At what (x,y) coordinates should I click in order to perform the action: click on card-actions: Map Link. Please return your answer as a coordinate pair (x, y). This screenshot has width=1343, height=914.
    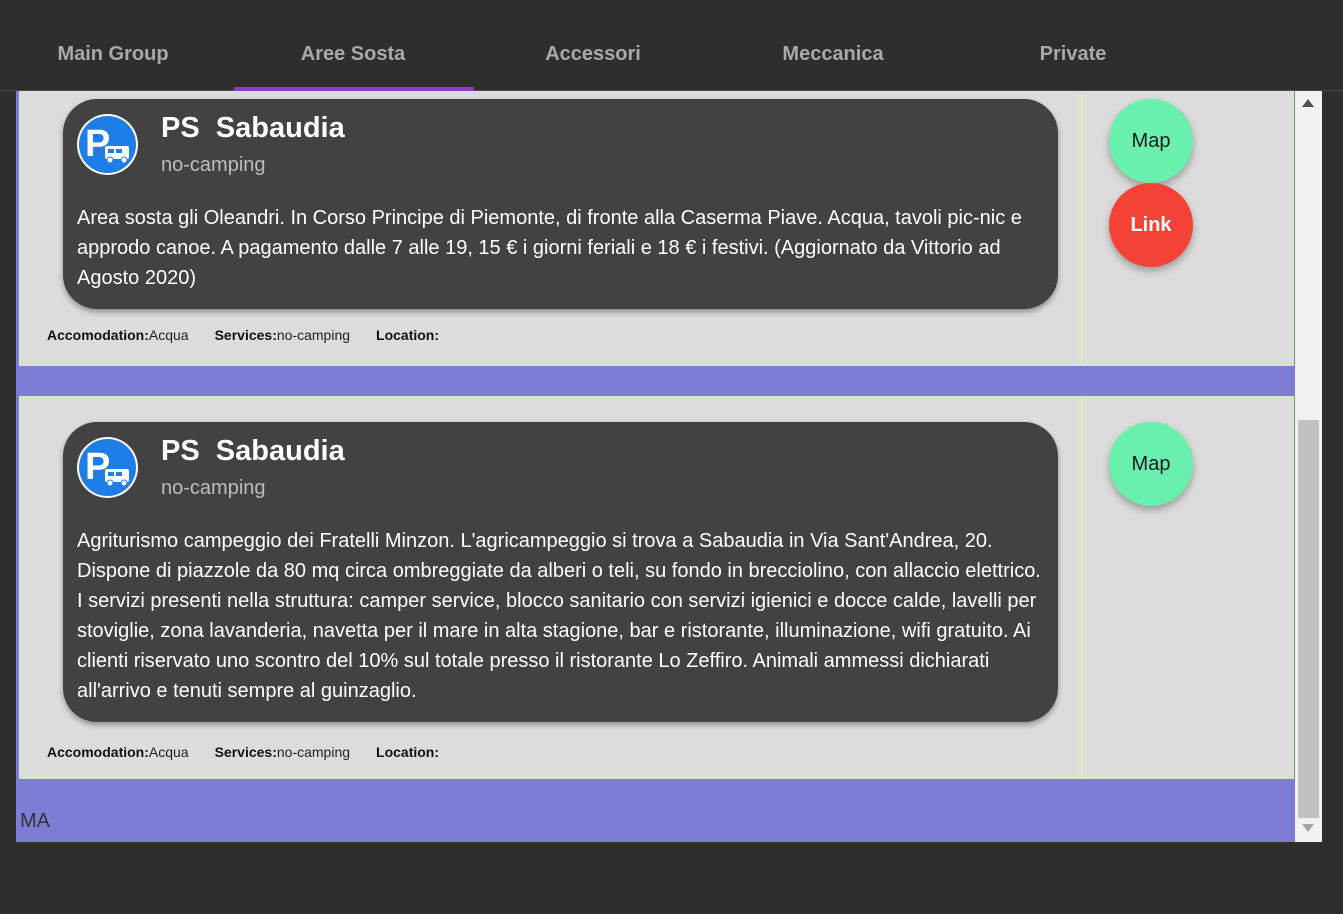
    Looking at the image, I should click on (1189, 227).